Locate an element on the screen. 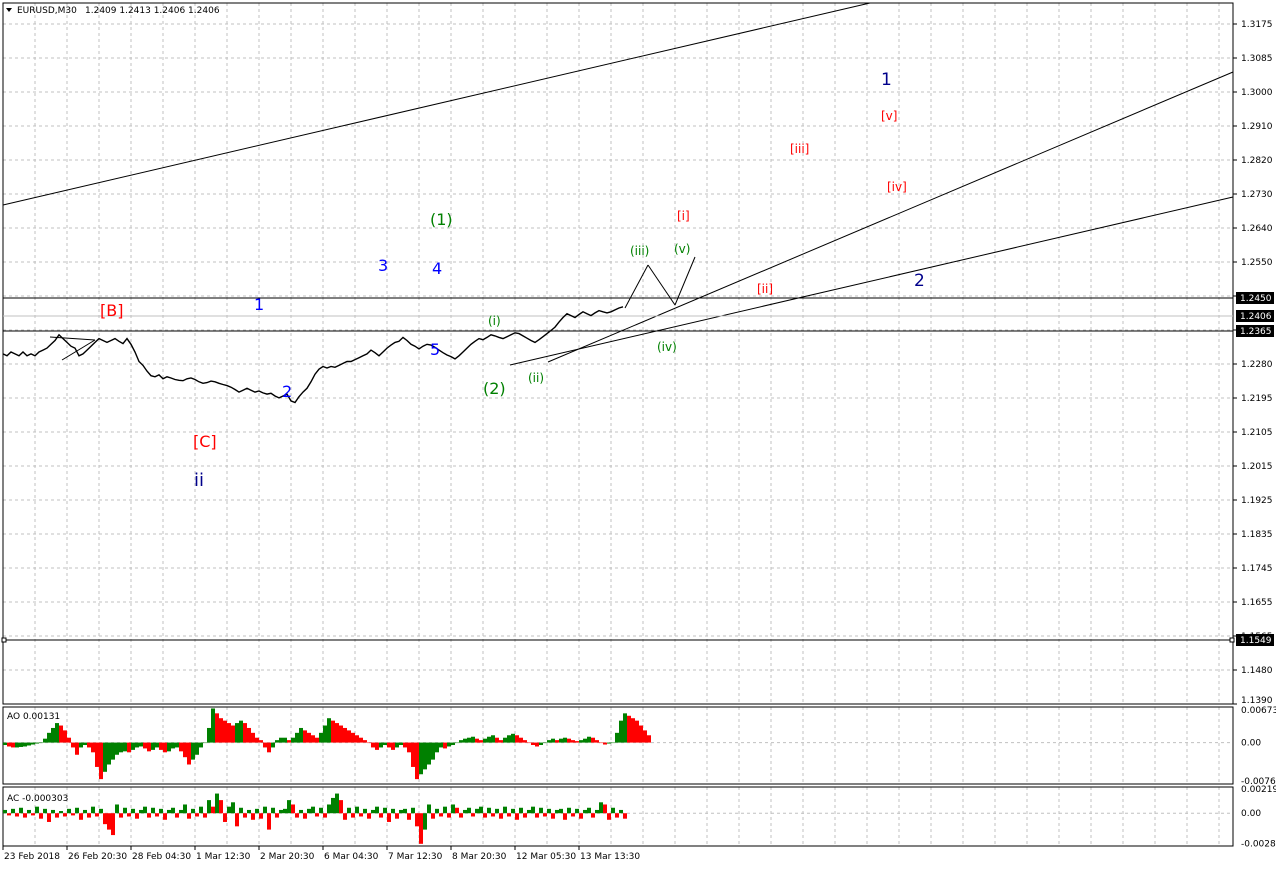 This screenshot has width=1276, height=870. price-tick-label: 1.2730 is located at coordinates (1257, 195).